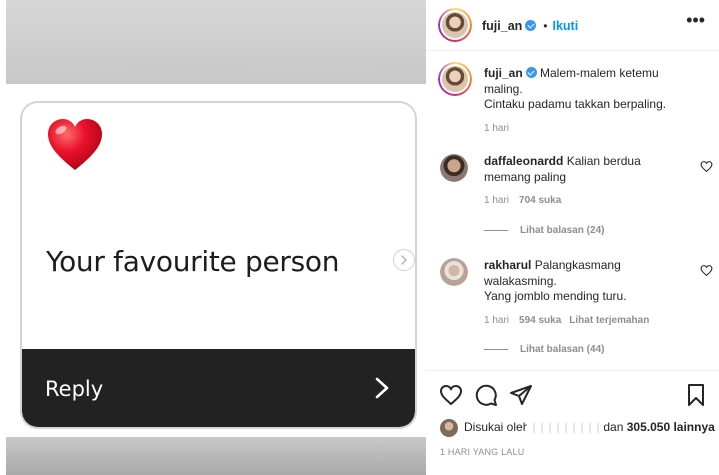 The image size is (719, 475). Describe the element at coordinates (486, 395) in the screenshot. I see `comment-icon` at that location.